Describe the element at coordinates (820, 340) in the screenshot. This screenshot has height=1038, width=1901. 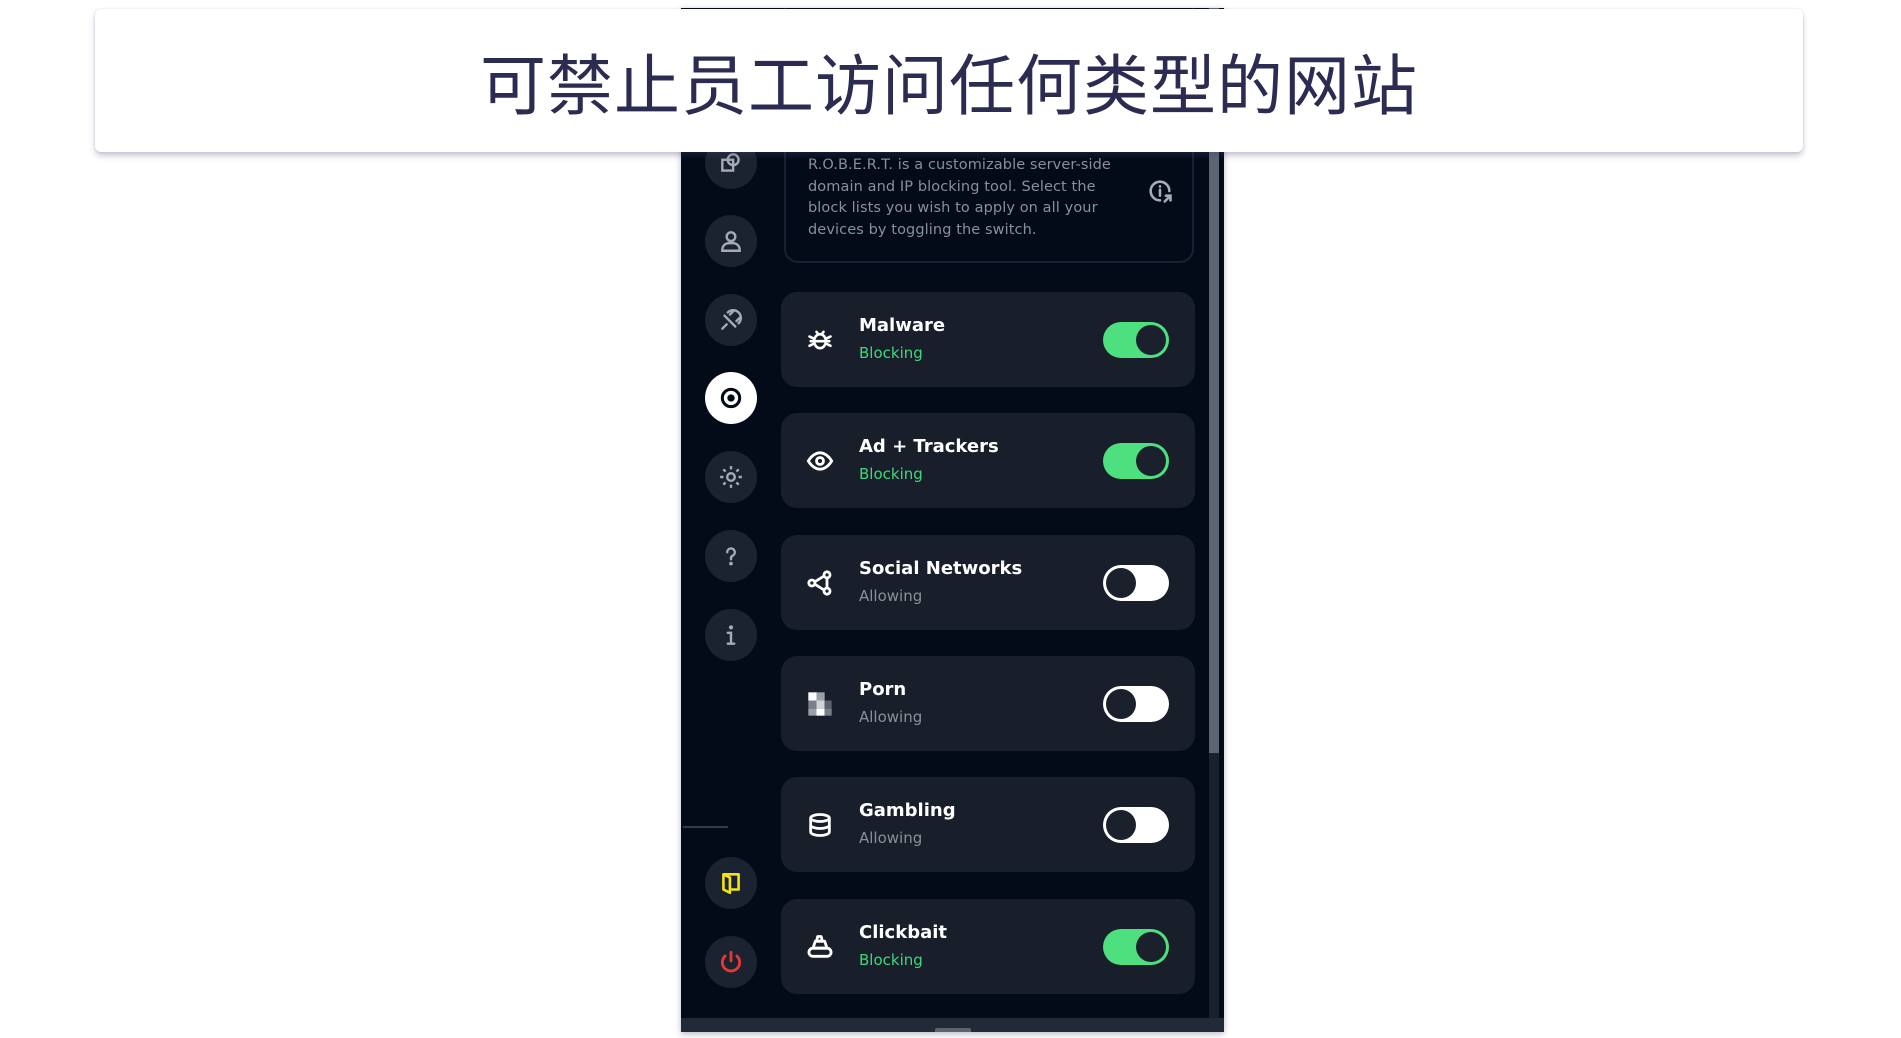
I see `bug-icon` at that location.